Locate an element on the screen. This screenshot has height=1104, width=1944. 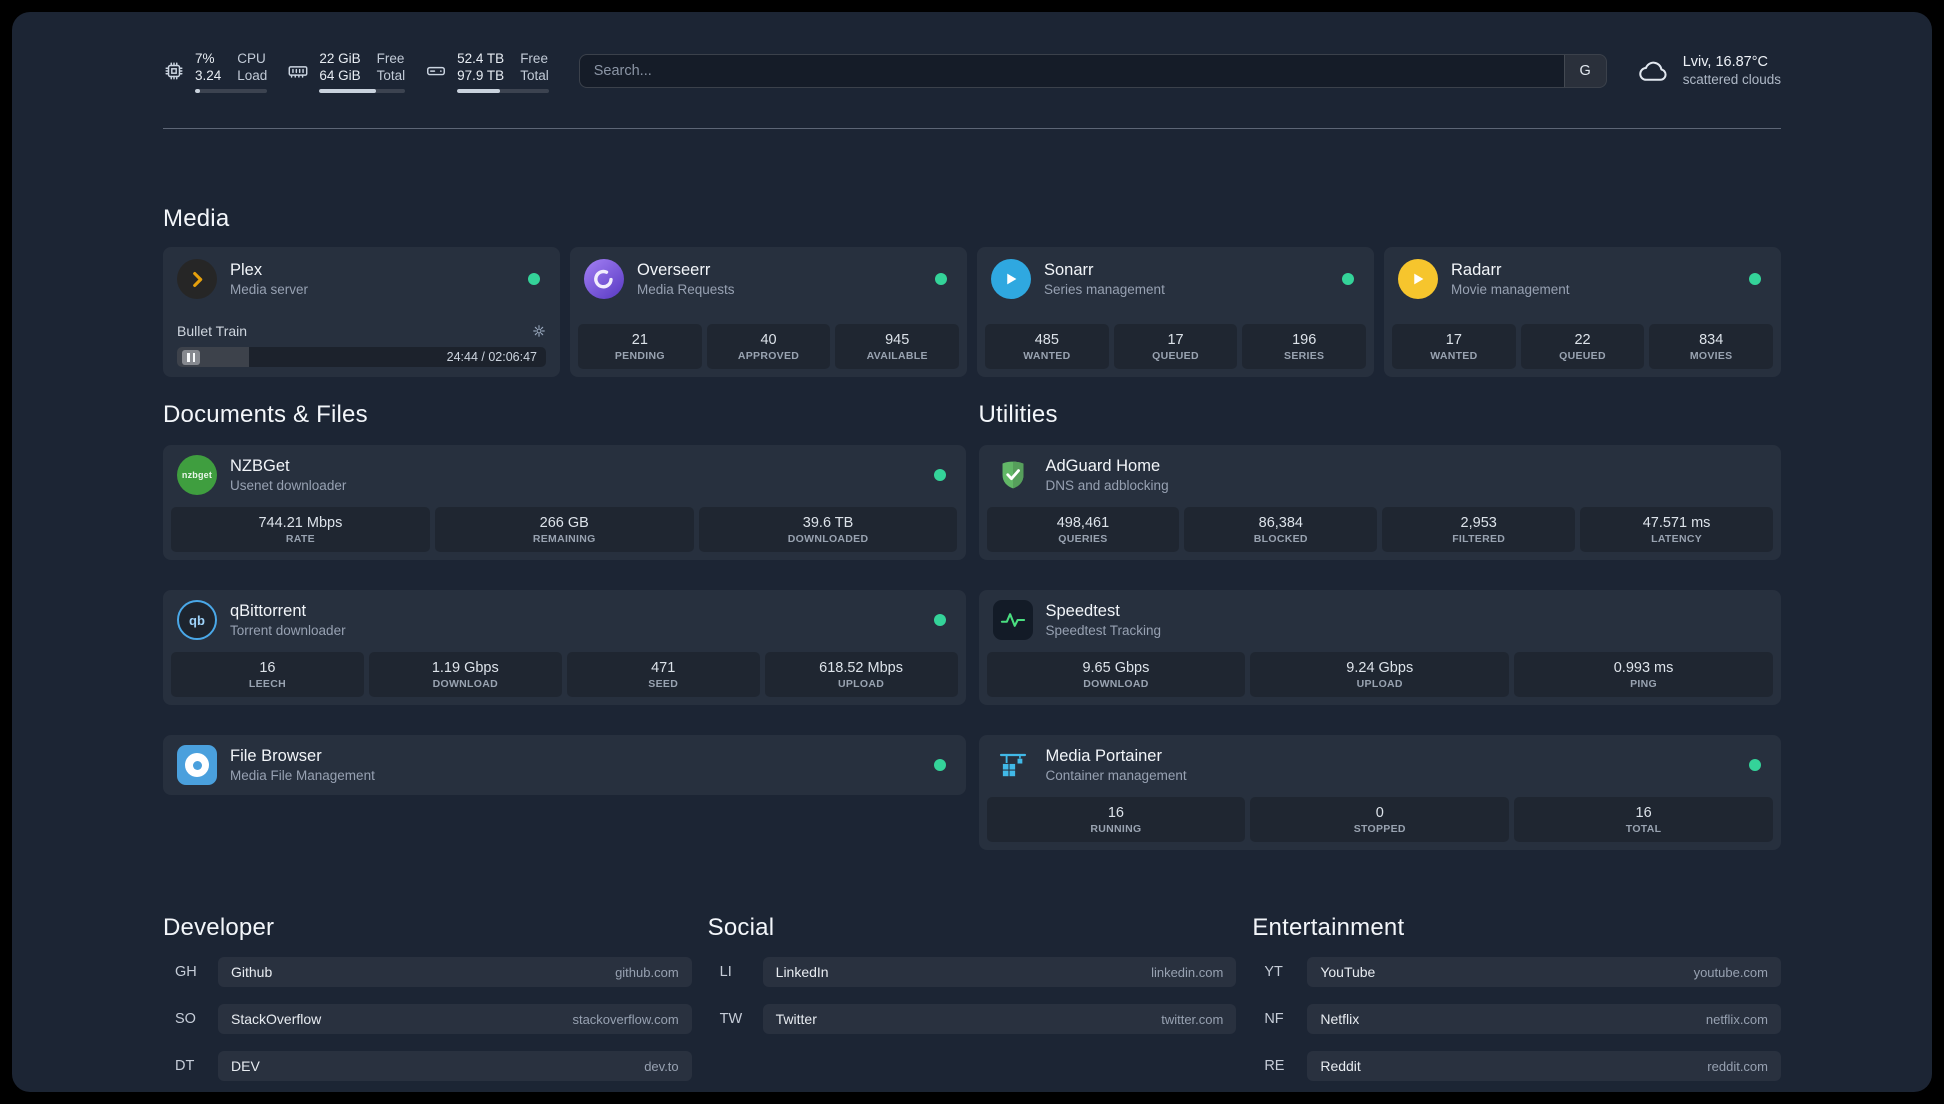
memory-total-value: 64 GiB is located at coordinates (340, 75).